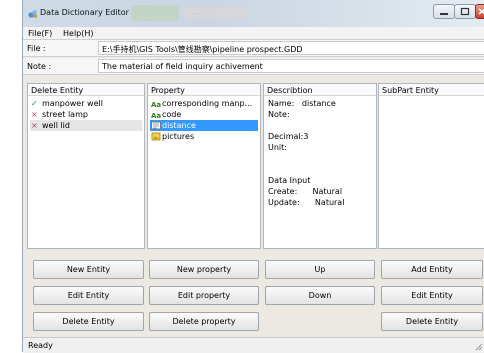 The image size is (484, 353). I want to click on description-line: Data Input, so click(289, 180).